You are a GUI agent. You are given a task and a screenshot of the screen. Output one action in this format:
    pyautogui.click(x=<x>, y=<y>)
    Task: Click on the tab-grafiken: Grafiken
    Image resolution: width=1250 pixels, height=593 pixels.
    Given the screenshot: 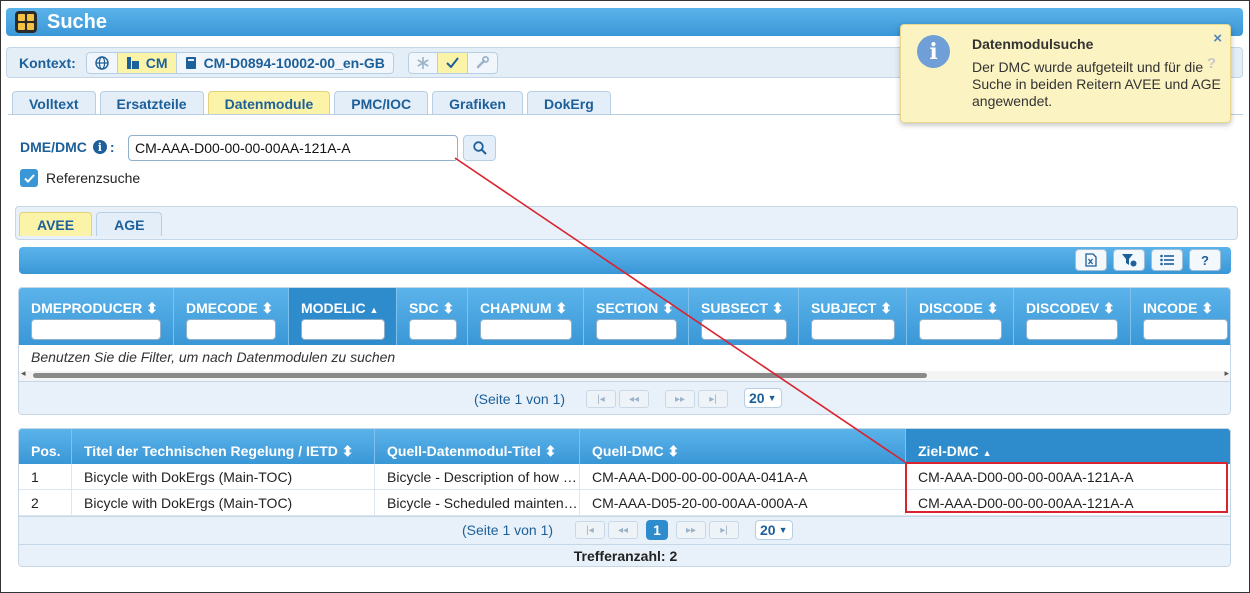 What is the action you would take?
    pyautogui.click(x=477, y=103)
    